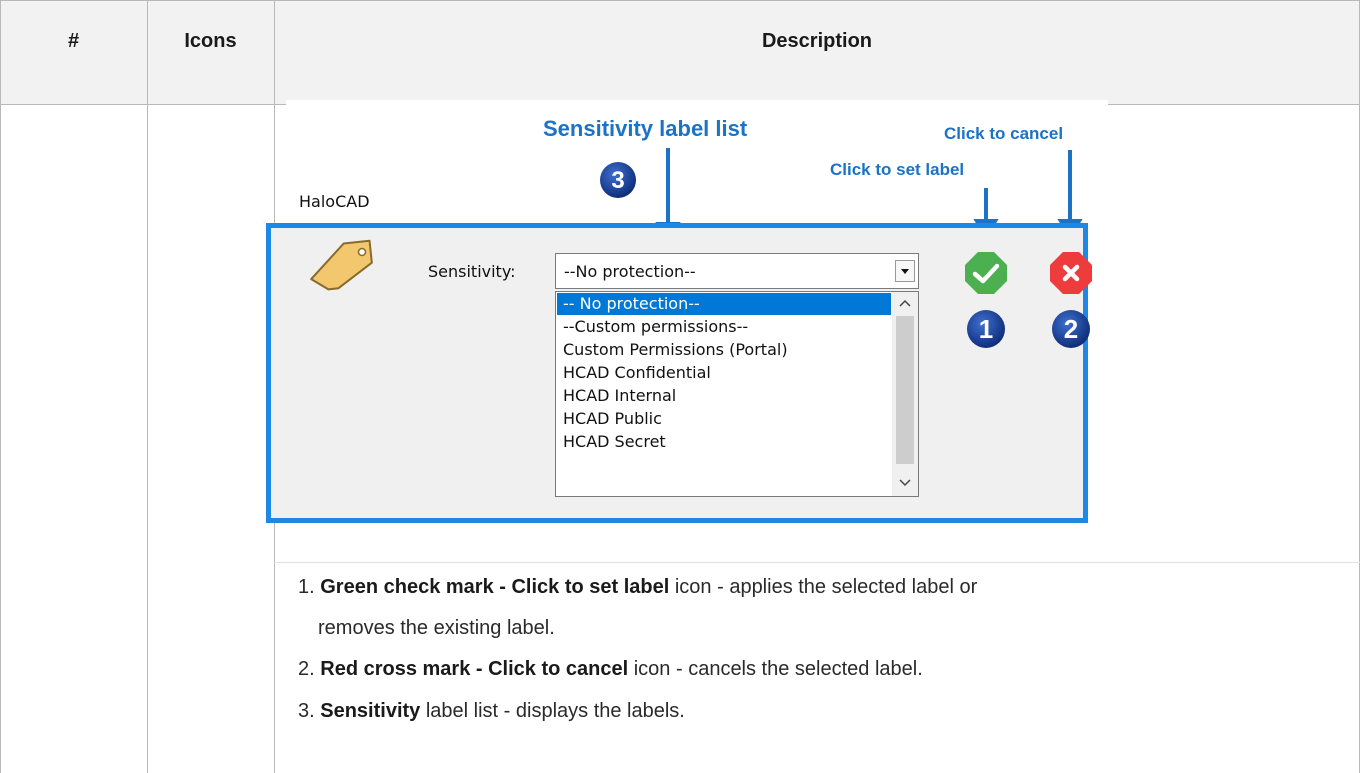 The image size is (1360, 773). I want to click on step-1-bold: Green check mark - Click to set label, so click(495, 587).